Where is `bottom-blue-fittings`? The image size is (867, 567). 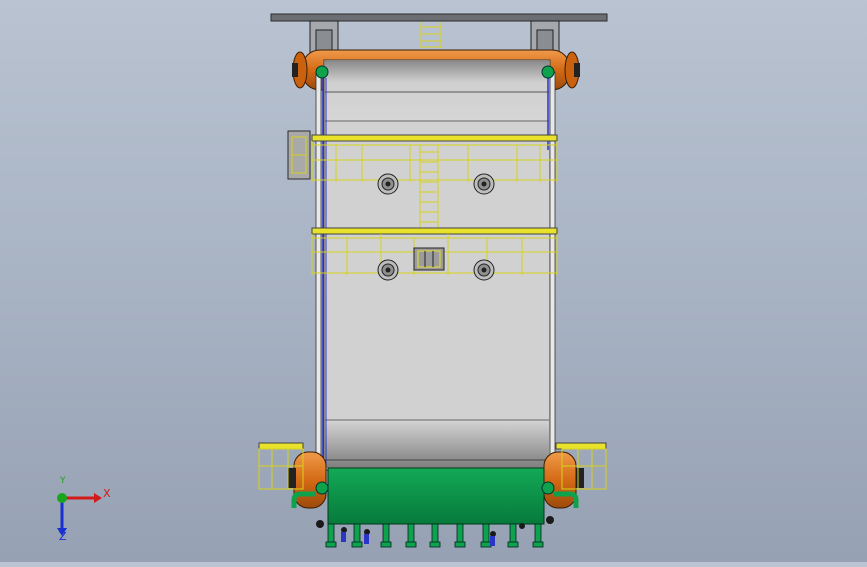 bottom-blue-fittings is located at coordinates (418, 539).